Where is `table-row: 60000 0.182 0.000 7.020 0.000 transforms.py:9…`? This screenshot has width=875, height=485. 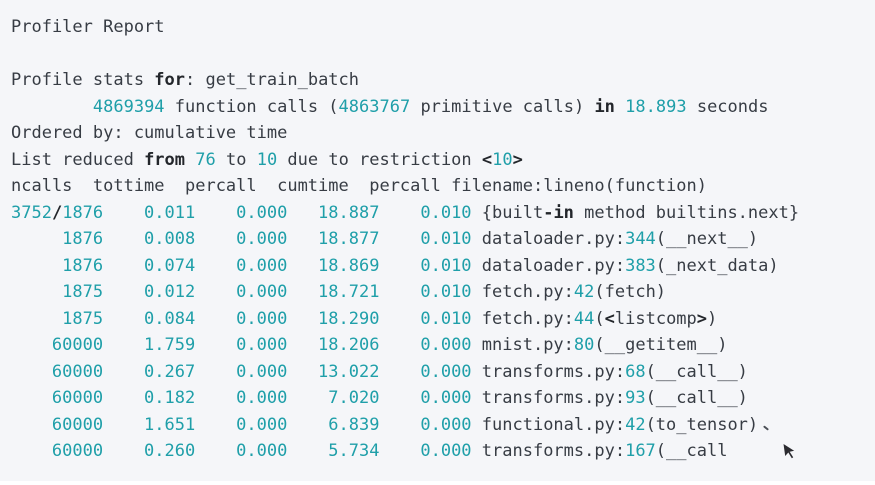
table-row: 60000 0.182 0.000 7.020 0.000 transforms.py:9… is located at coordinates (443, 398).